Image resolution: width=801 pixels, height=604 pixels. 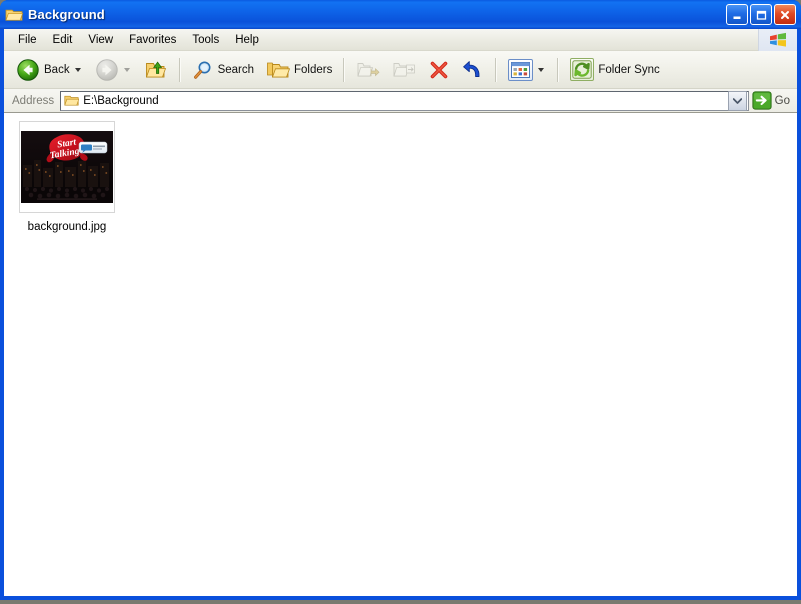 What do you see at coordinates (629, 69) in the screenshot?
I see `folder-sync-label: Folder Sync` at bounding box center [629, 69].